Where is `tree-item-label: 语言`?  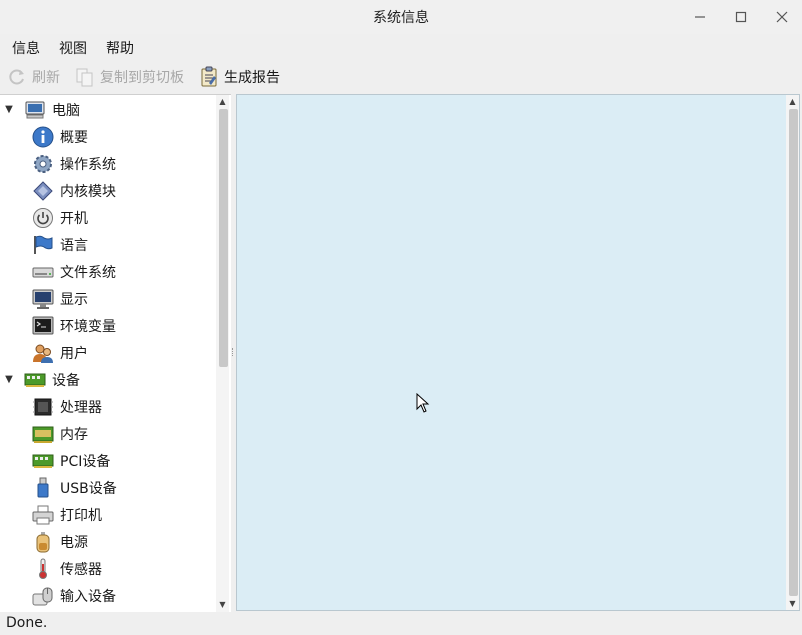 tree-item-label: 语言 is located at coordinates (74, 245).